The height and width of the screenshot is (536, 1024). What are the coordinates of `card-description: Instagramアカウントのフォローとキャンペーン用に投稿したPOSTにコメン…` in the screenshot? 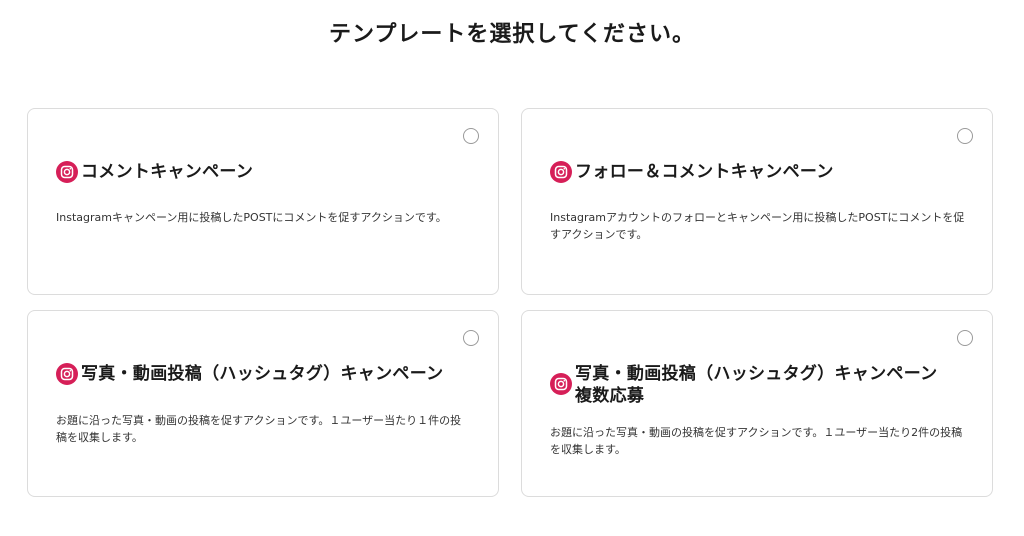 It's located at (757, 226).